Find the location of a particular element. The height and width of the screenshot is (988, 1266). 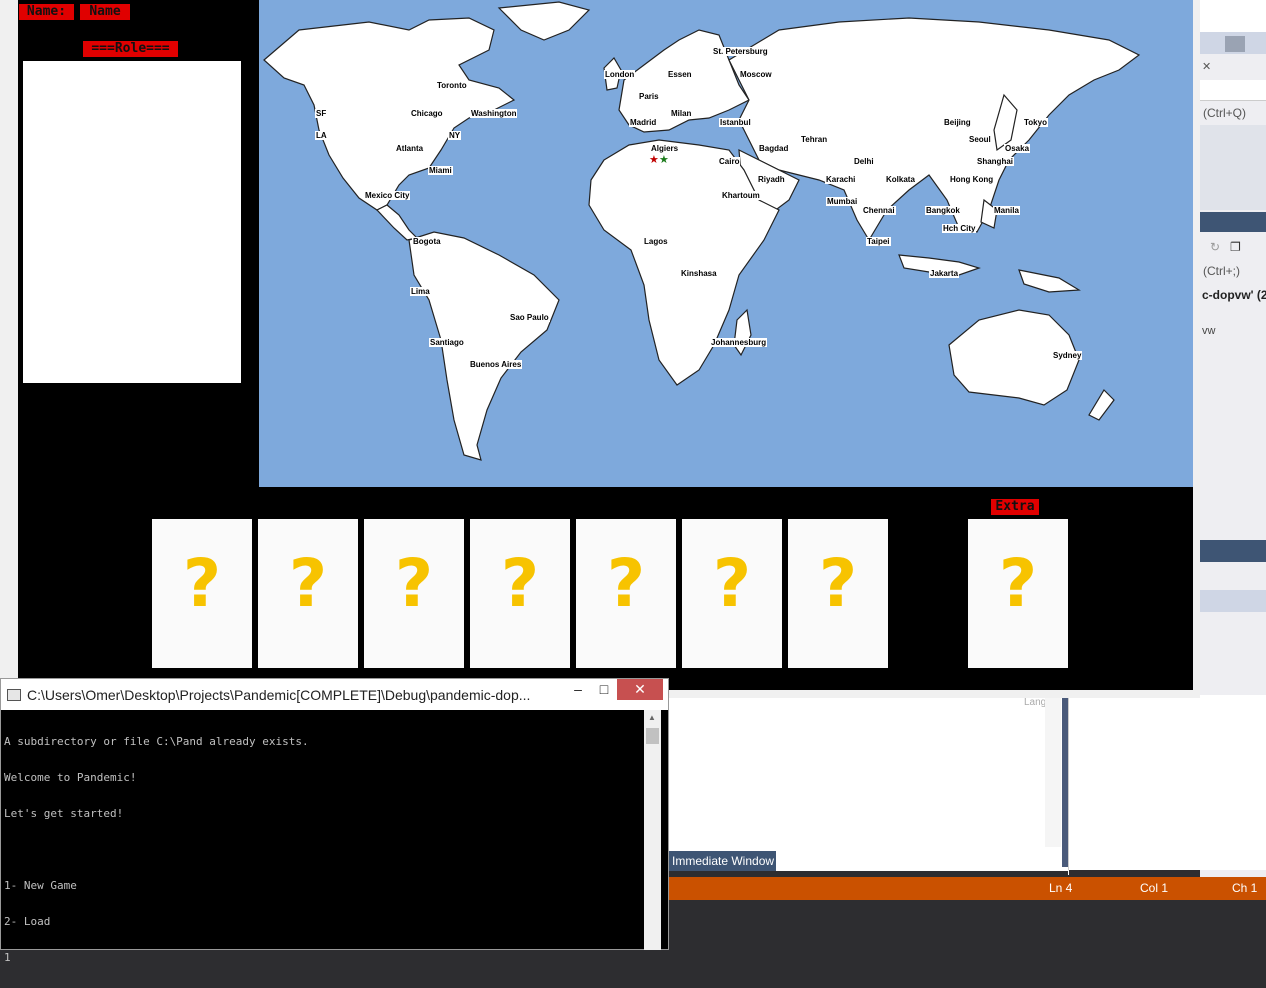

city-label: Johannesburg is located at coordinates (739, 342).